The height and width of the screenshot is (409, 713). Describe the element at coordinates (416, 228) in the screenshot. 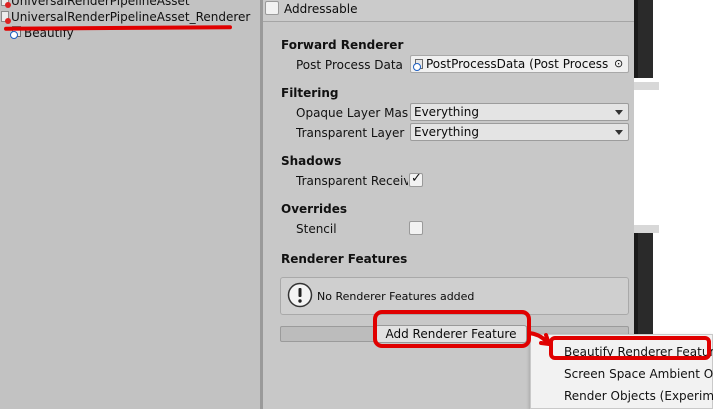

I see `stencil-checkbox` at that location.